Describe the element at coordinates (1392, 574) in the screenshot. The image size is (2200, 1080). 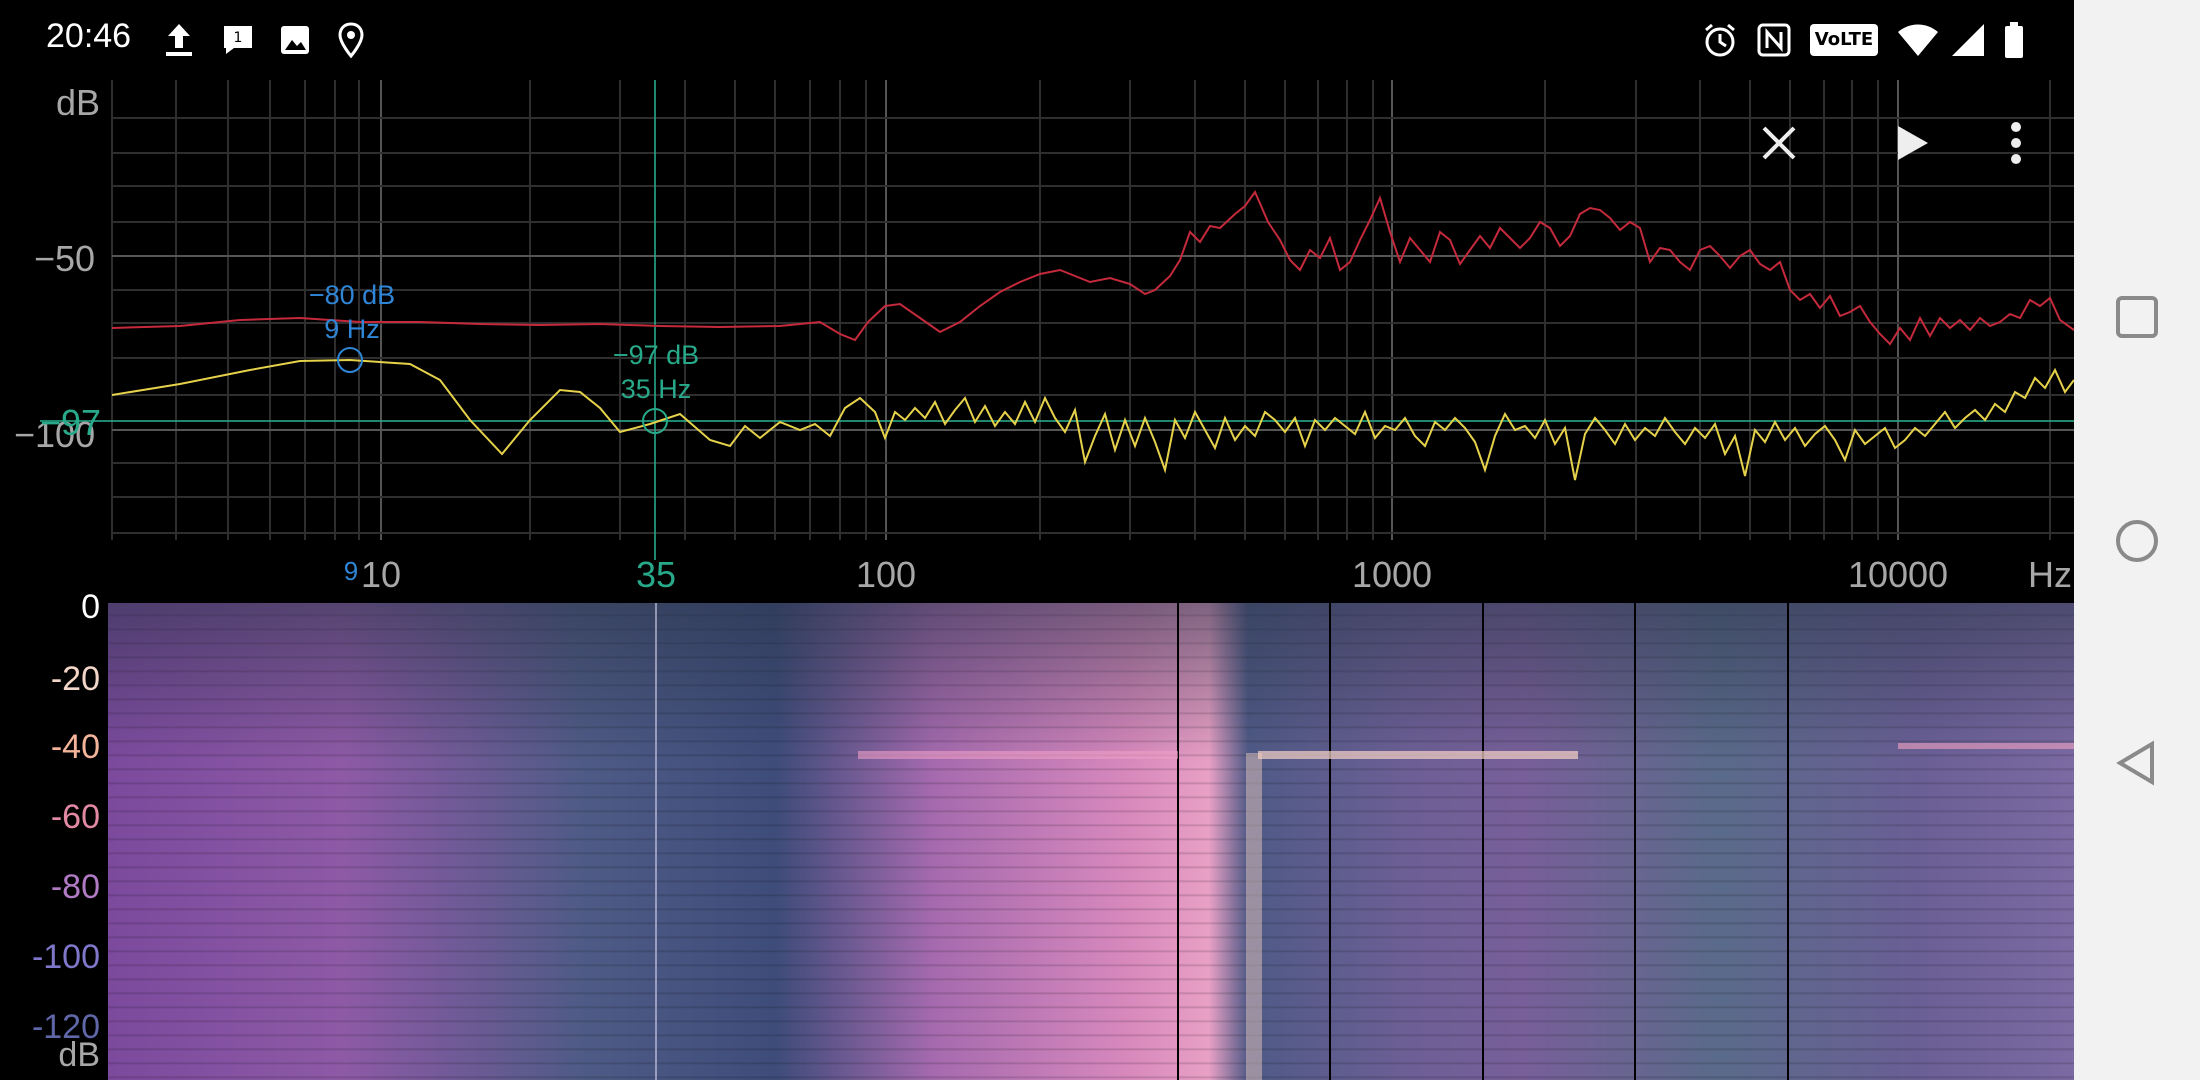
I see `freq-tick-1000: 1000` at that location.